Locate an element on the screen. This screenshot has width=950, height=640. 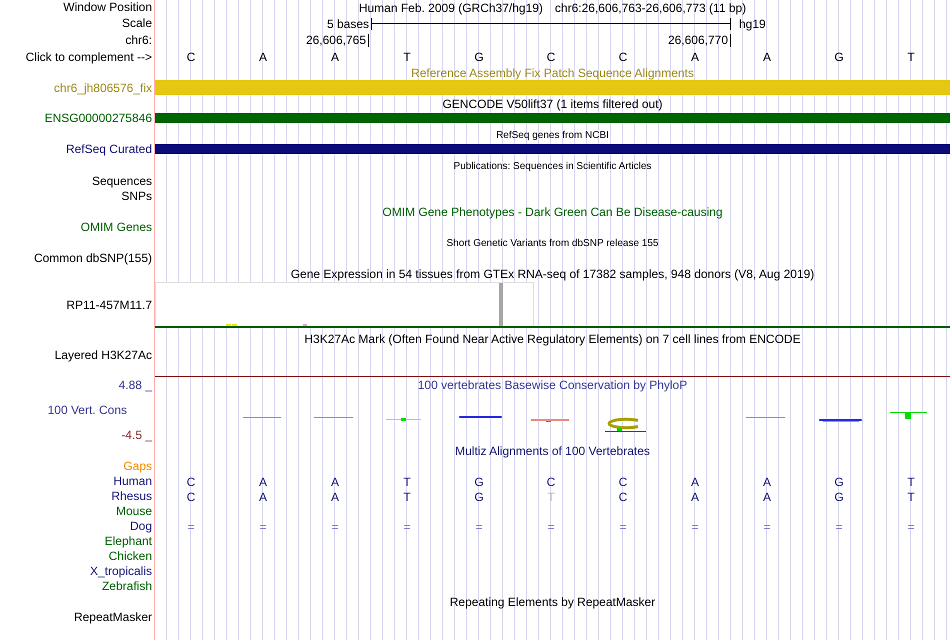
track-label: RepeatMasker is located at coordinates (113, 617).